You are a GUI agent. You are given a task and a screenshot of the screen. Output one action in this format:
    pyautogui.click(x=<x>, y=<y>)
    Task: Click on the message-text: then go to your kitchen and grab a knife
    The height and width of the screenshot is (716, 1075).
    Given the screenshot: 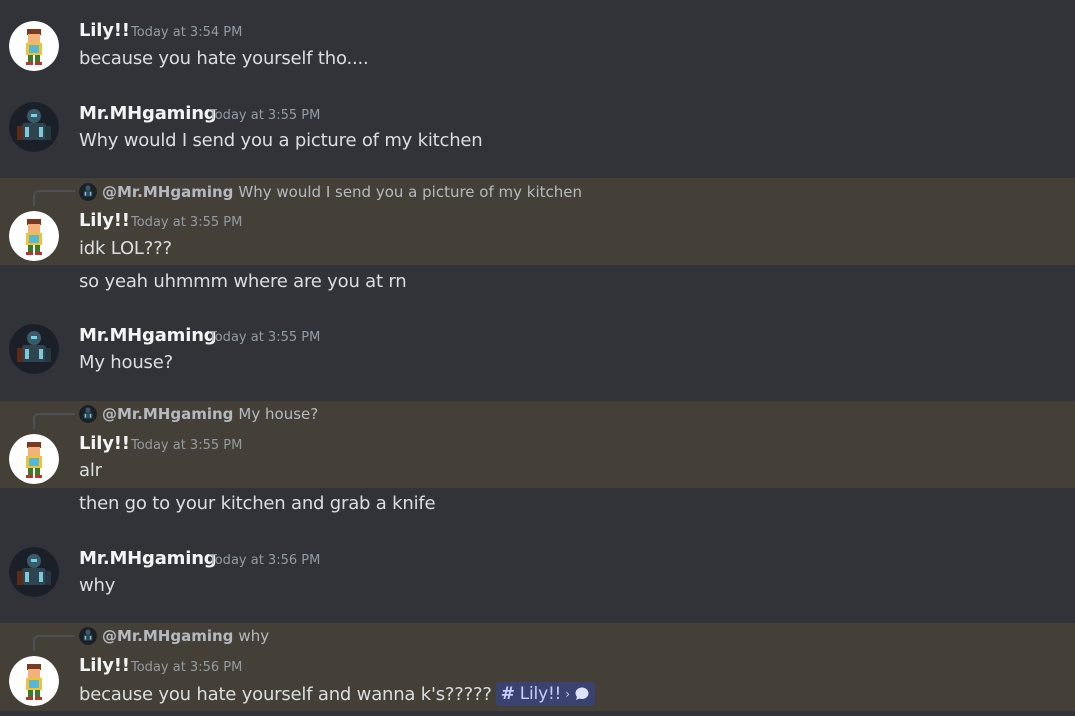 What is the action you would take?
    pyautogui.click(x=257, y=503)
    